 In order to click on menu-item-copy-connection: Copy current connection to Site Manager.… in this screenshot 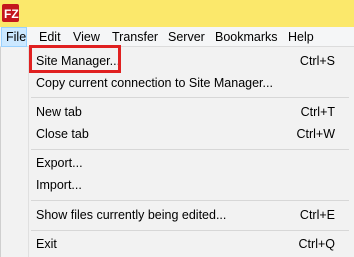, I will do `click(177, 83)`.